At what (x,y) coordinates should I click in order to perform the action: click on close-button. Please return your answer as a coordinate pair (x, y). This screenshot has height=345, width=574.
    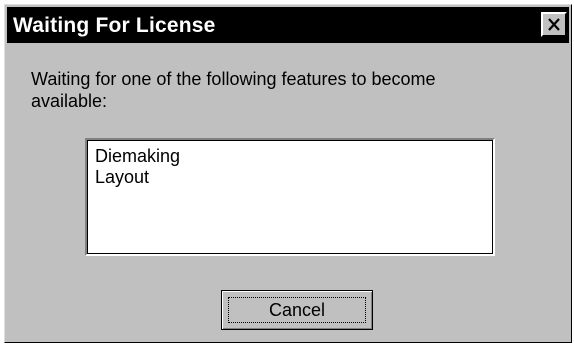
    Looking at the image, I should click on (554, 24).